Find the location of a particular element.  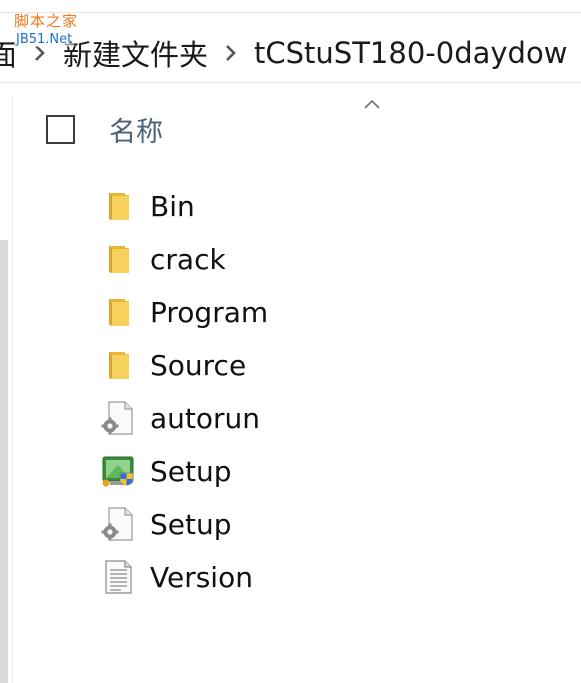

breadcrumb-item-new-folder: 新建文件夹 is located at coordinates (135, 53).